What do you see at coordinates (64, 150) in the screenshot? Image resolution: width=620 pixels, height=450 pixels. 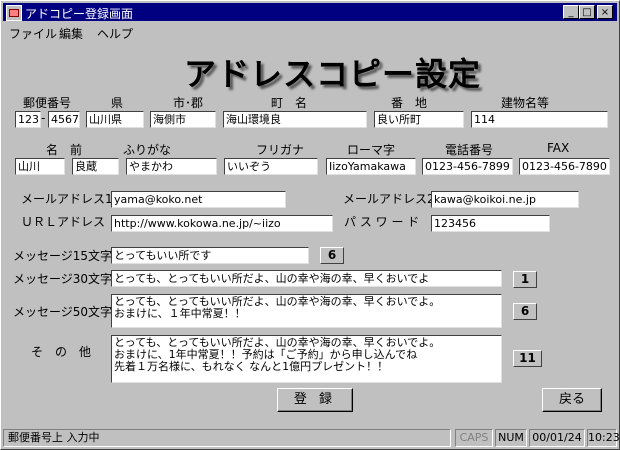 I see `label-name: 名 前` at bounding box center [64, 150].